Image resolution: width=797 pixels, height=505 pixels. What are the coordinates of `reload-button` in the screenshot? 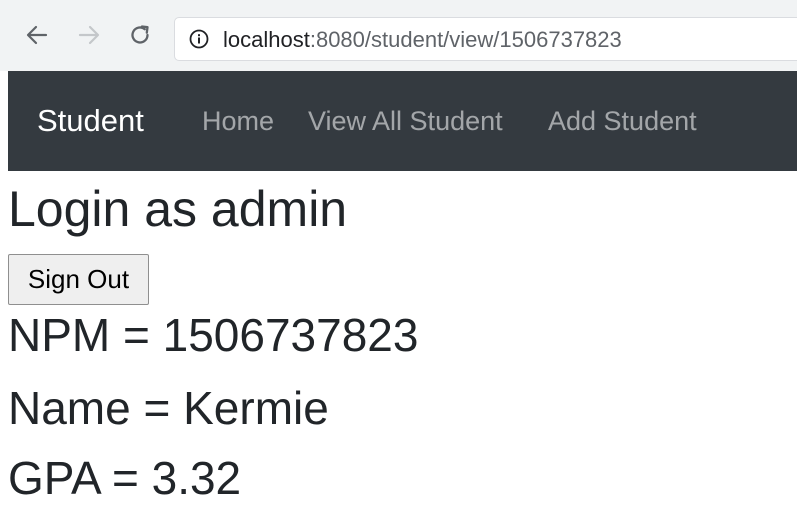 It's located at (140, 35).